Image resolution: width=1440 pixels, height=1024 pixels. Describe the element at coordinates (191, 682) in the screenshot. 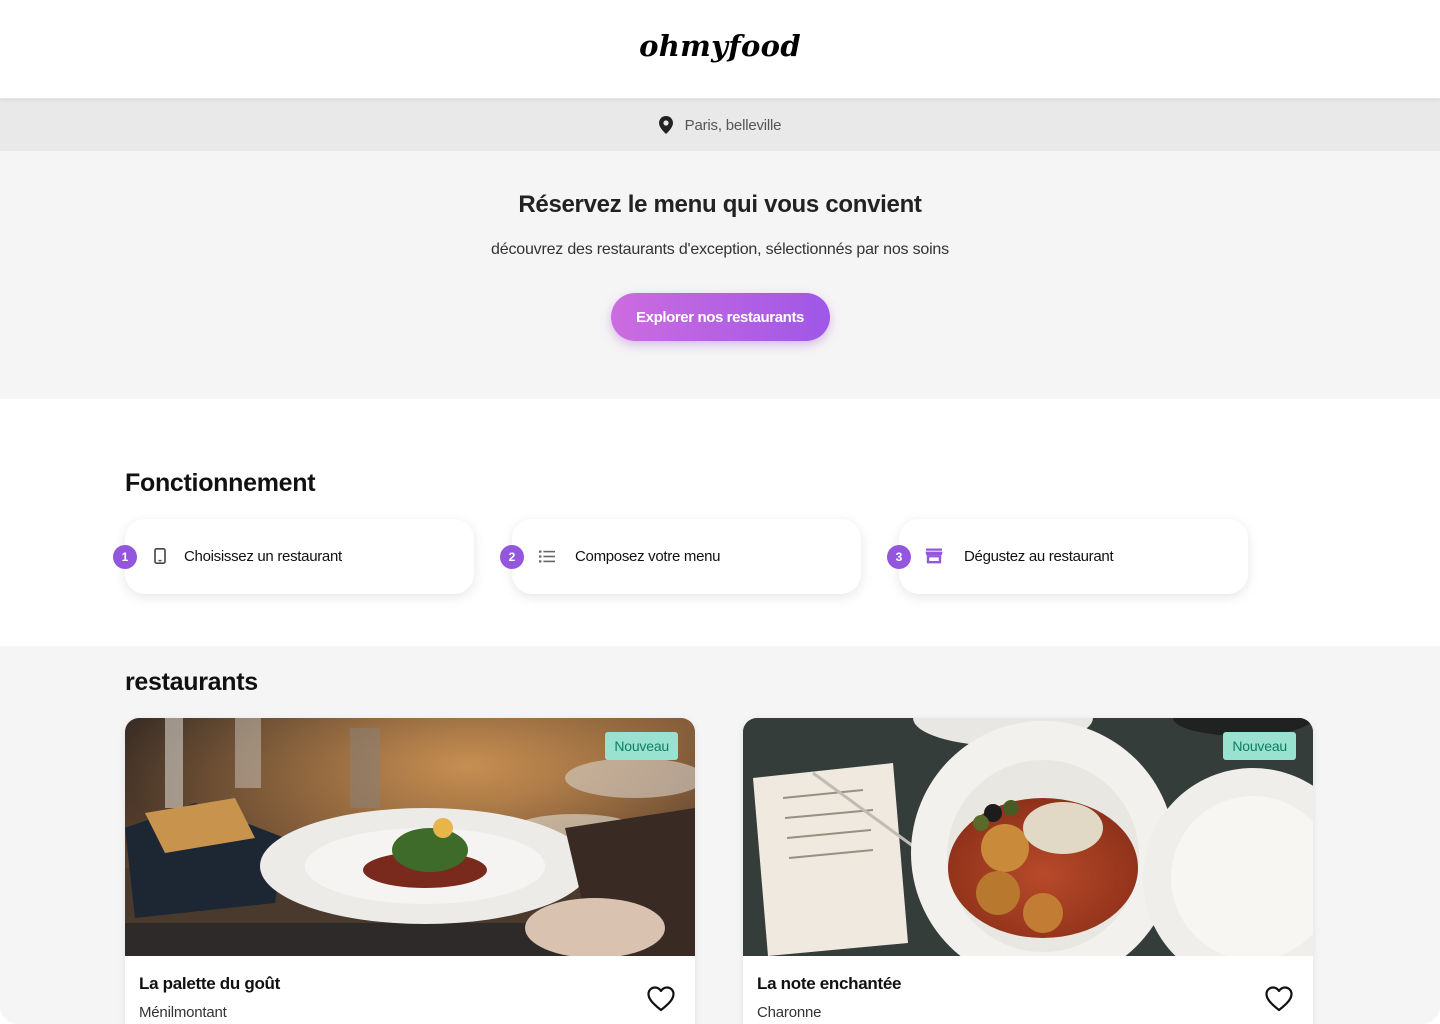

I see `section-title-restaurants: restaurants` at that location.